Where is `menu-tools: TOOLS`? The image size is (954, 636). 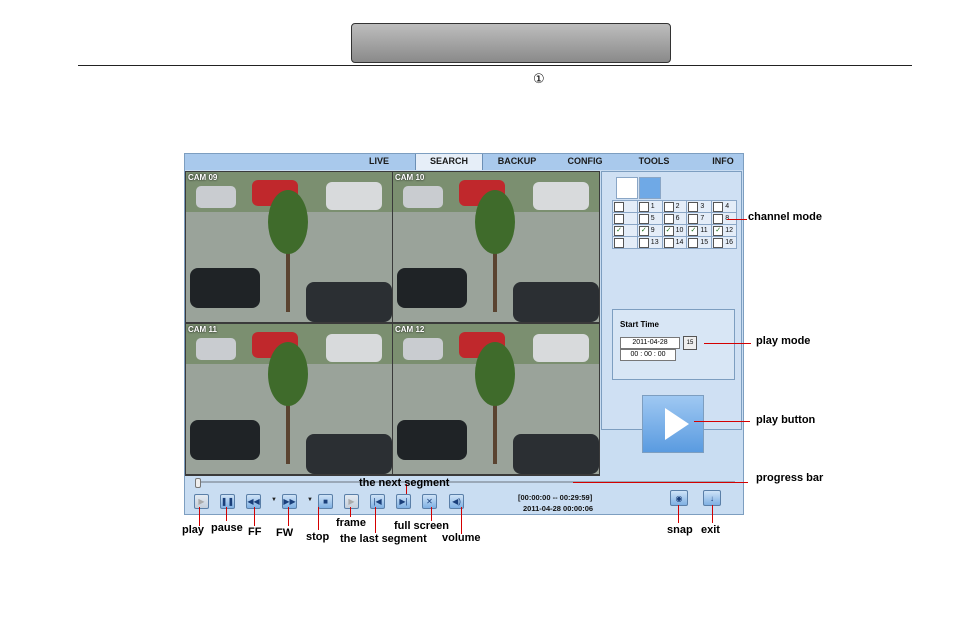
menu-tools: TOOLS is located at coordinates (654, 162).